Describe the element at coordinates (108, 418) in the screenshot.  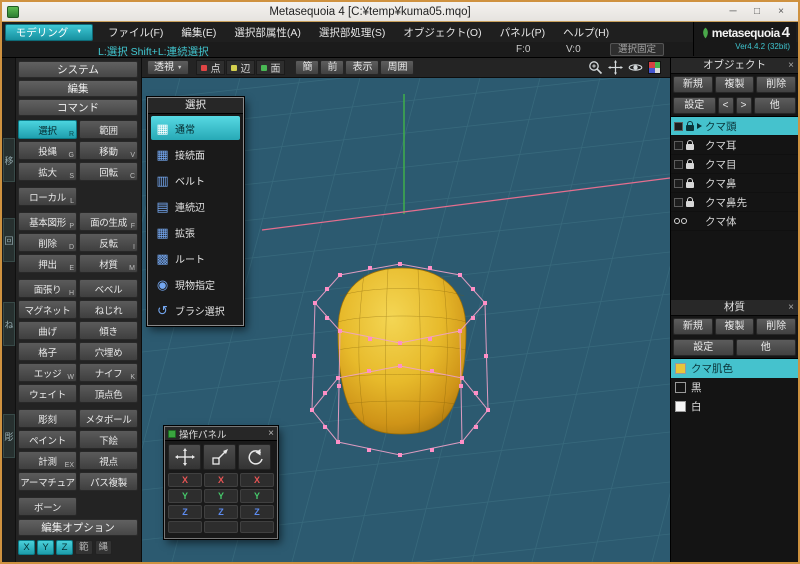
I see `command-button: メタボール` at that location.